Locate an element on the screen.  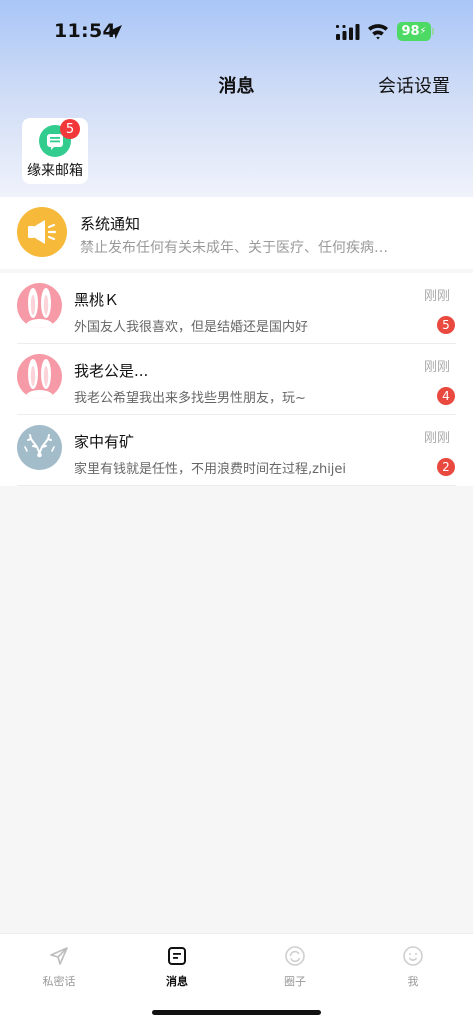
conversation-message: 家里有钱就是任性，不用浪费时间在过程,zhijei is located at coordinates (210, 469).